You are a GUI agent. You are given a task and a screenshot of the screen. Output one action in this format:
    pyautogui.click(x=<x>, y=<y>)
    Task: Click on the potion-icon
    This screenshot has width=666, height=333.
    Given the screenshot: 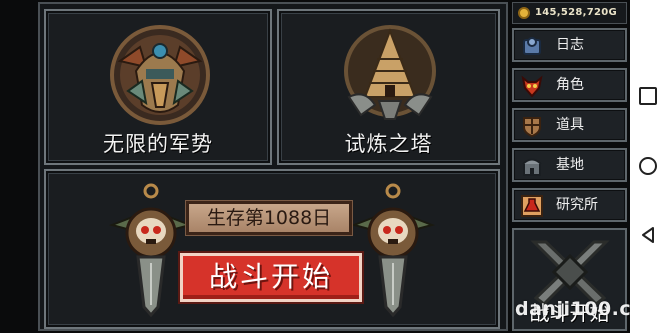 What is the action you would take?
    pyautogui.click(x=532, y=206)
    